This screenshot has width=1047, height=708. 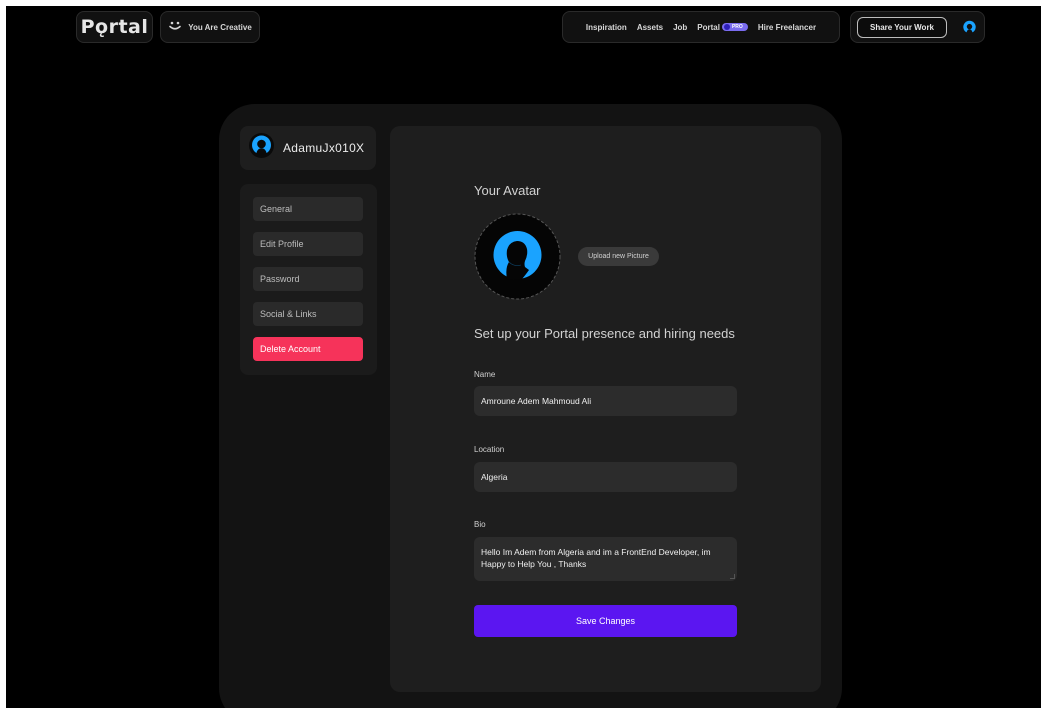 I want to click on nav-portal: Portal PRO, so click(x=722, y=27).